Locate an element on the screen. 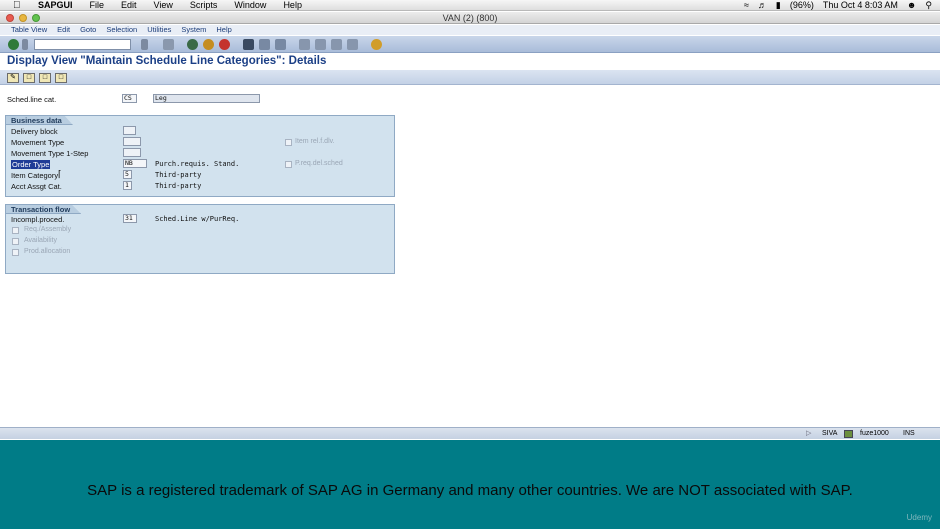 The image size is (940, 529). mac-menu-help: Help is located at coordinates (292, 5).